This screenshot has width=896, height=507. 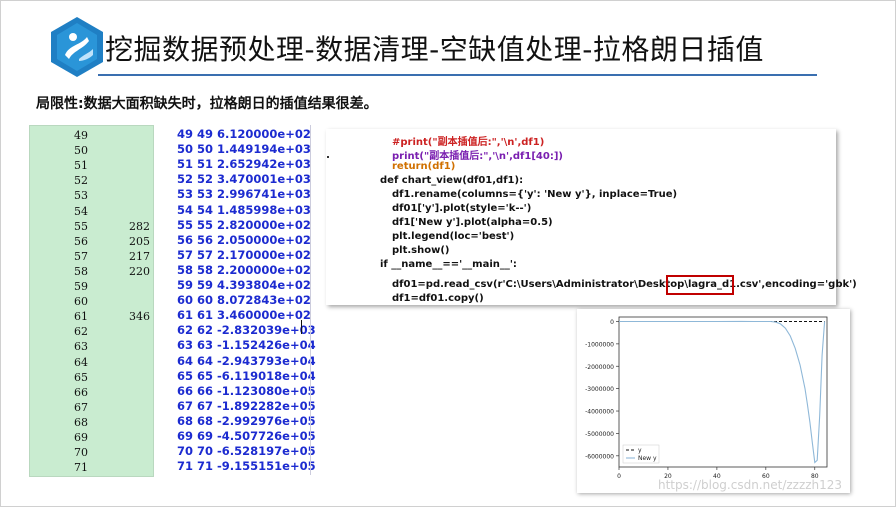 What do you see at coordinates (244, 239) in the screenshot?
I see `console-line: 56 56 2.050000e+02` at bounding box center [244, 239].